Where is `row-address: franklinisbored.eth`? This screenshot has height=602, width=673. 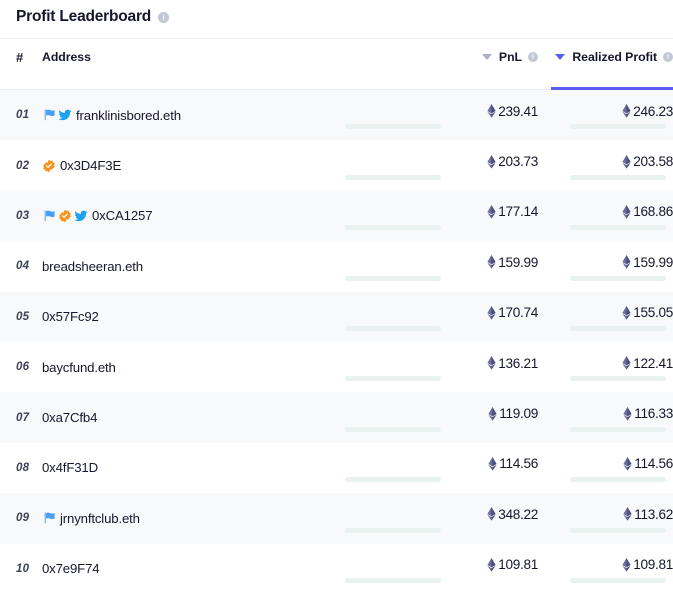
row-address: franklinisbored.eth is located at coordinates (192, 115).